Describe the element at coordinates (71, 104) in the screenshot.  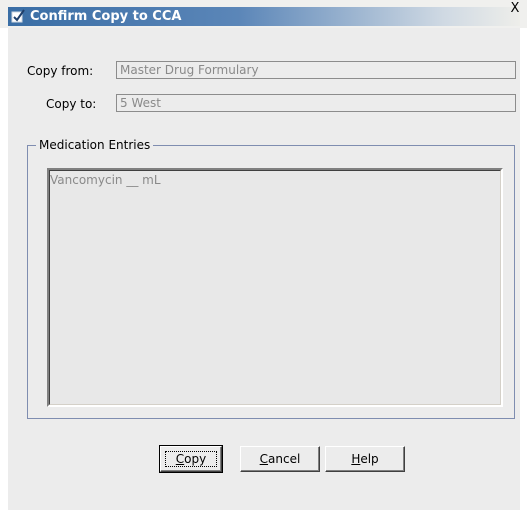
I see `copy-to-label: Copy to:` at that location.